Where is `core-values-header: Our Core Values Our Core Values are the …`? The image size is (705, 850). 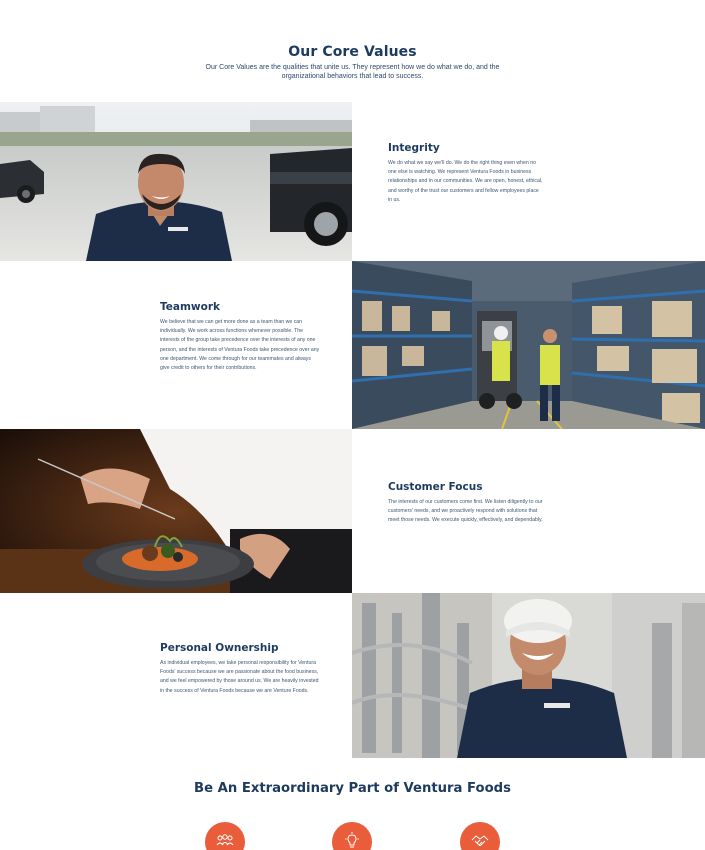
core-values-header: Our Core Values Our Core Values are the … is located at coordinates (352, 63).